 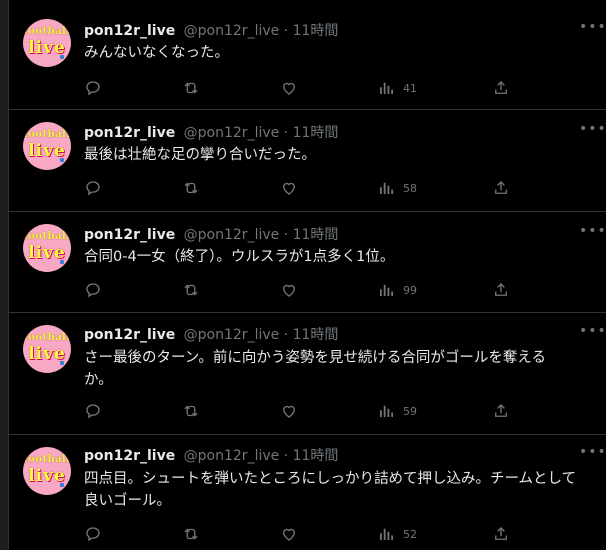 What do you see at coordinates (410, 290) in the screenshot?
I see `view-count: 99` at bounding box center [410, 290].